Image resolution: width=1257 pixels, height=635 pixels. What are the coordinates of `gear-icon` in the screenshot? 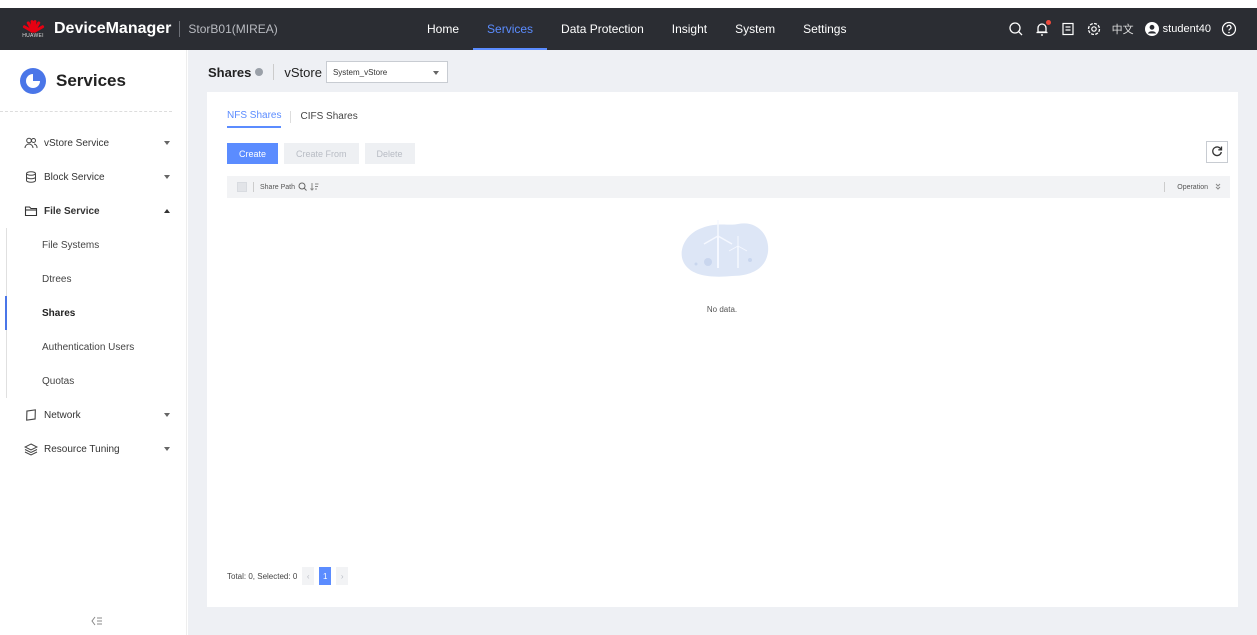 It's located at (1094, 29).